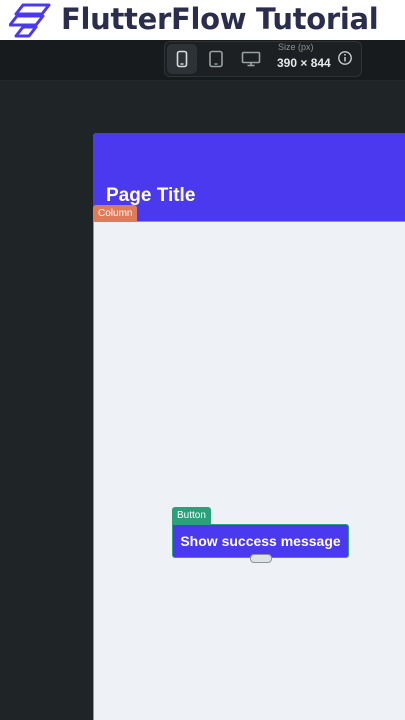 This screenshot has width=405, height=720. I want to click on desktop-icon, so click(251, 59).